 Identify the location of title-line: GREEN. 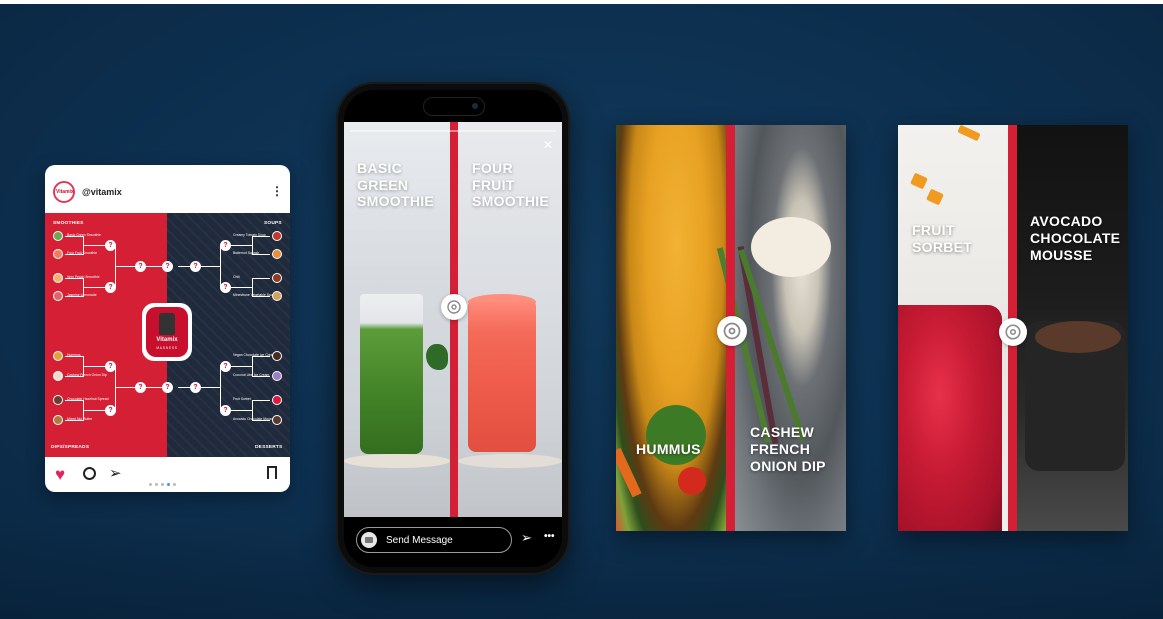
(383, 184).